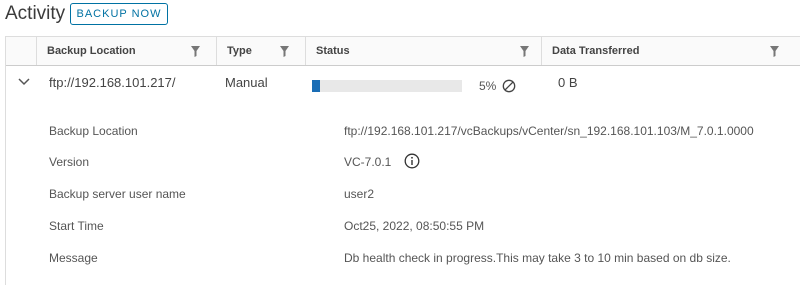  What do you see at coordinates (387, 86) in the screenshot?
I see `progress-bar` at bounding box center [387, 86].